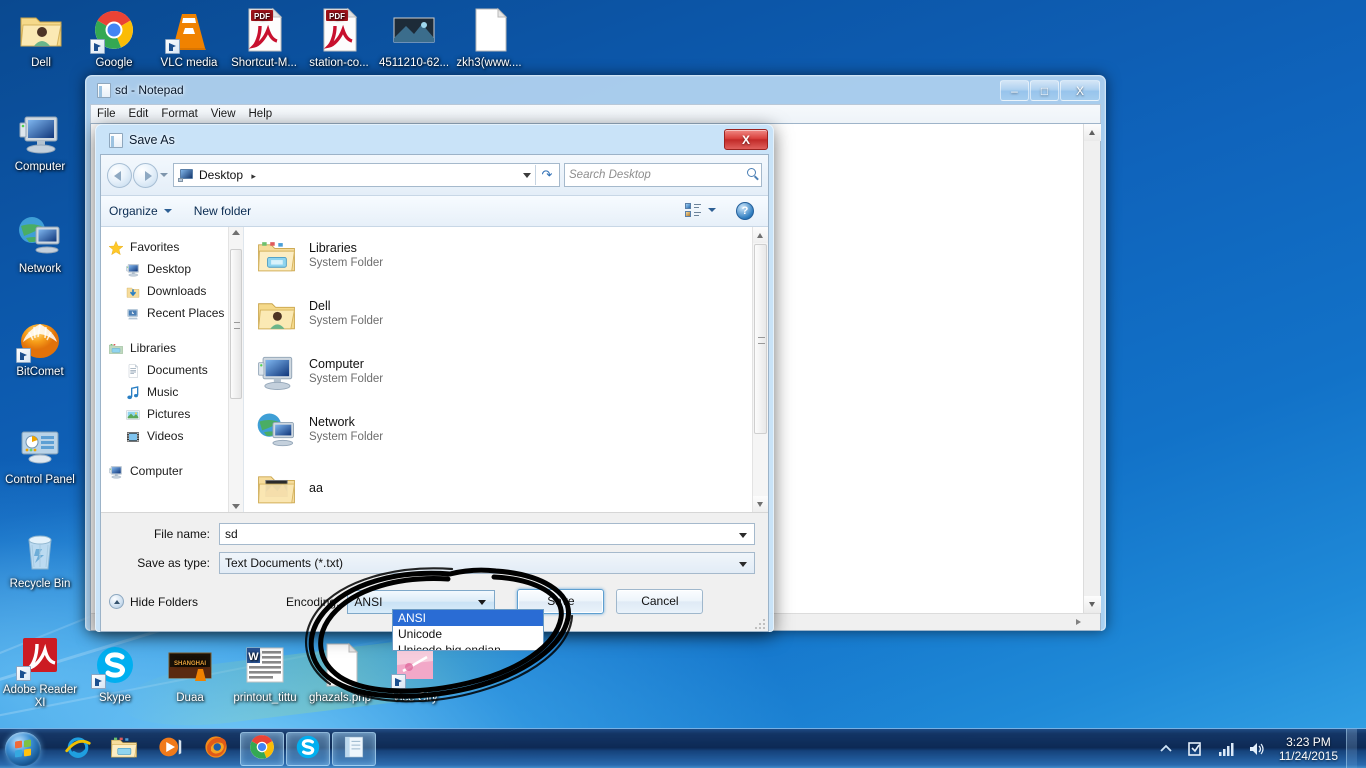 The height and width of the screenshot is (768, 1366). What do you see at coordinates (221, 175) in the screenshot?
I see `breadcrumb-root: Desktop` at bounding box center [221, 175].